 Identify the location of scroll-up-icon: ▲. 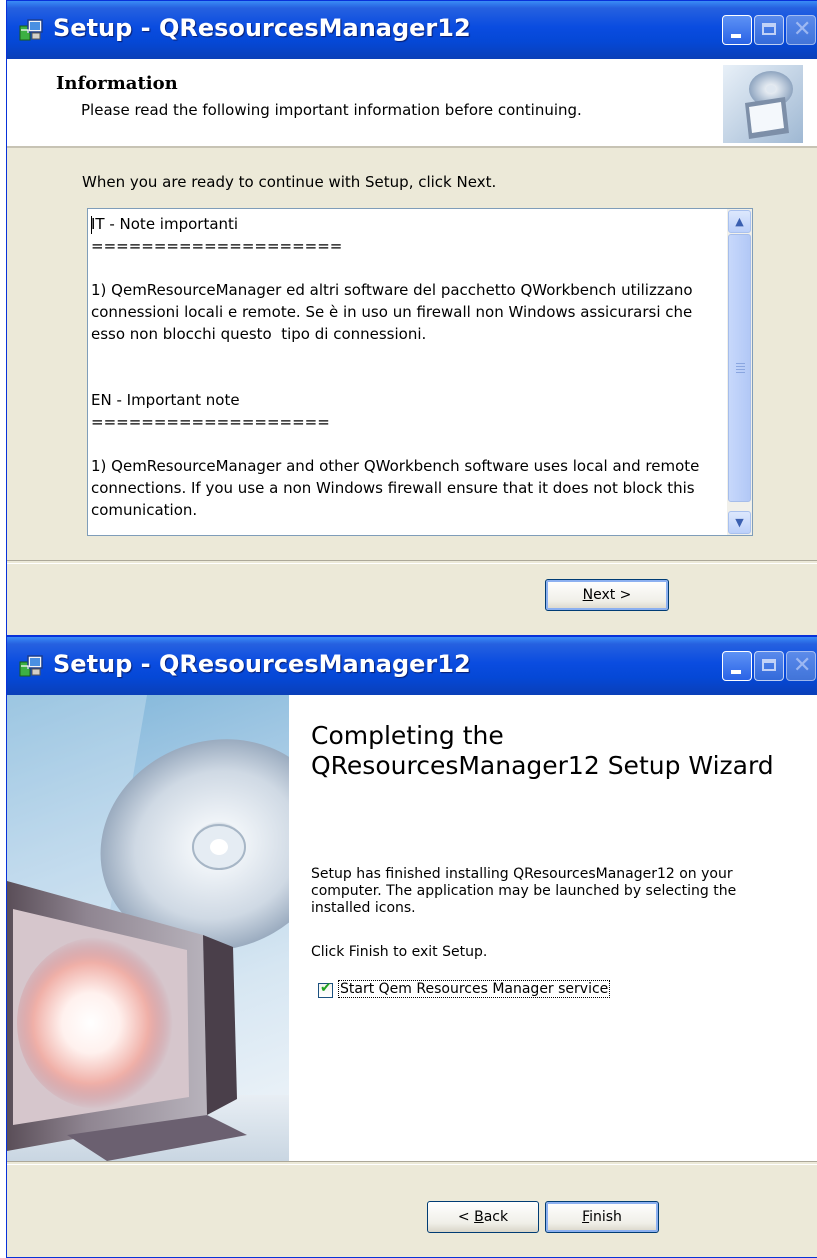
(739, 221).